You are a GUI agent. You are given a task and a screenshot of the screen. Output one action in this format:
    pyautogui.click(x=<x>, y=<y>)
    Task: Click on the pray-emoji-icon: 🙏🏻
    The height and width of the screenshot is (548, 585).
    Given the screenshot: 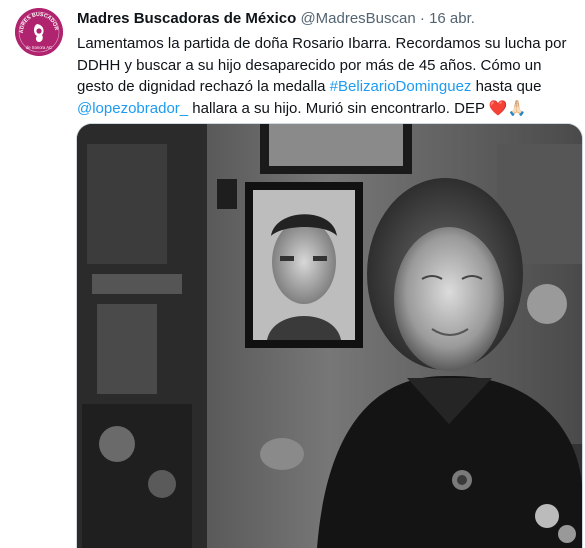 What is the action you would take?
    pyautogui.click(x=517, y=108)
    